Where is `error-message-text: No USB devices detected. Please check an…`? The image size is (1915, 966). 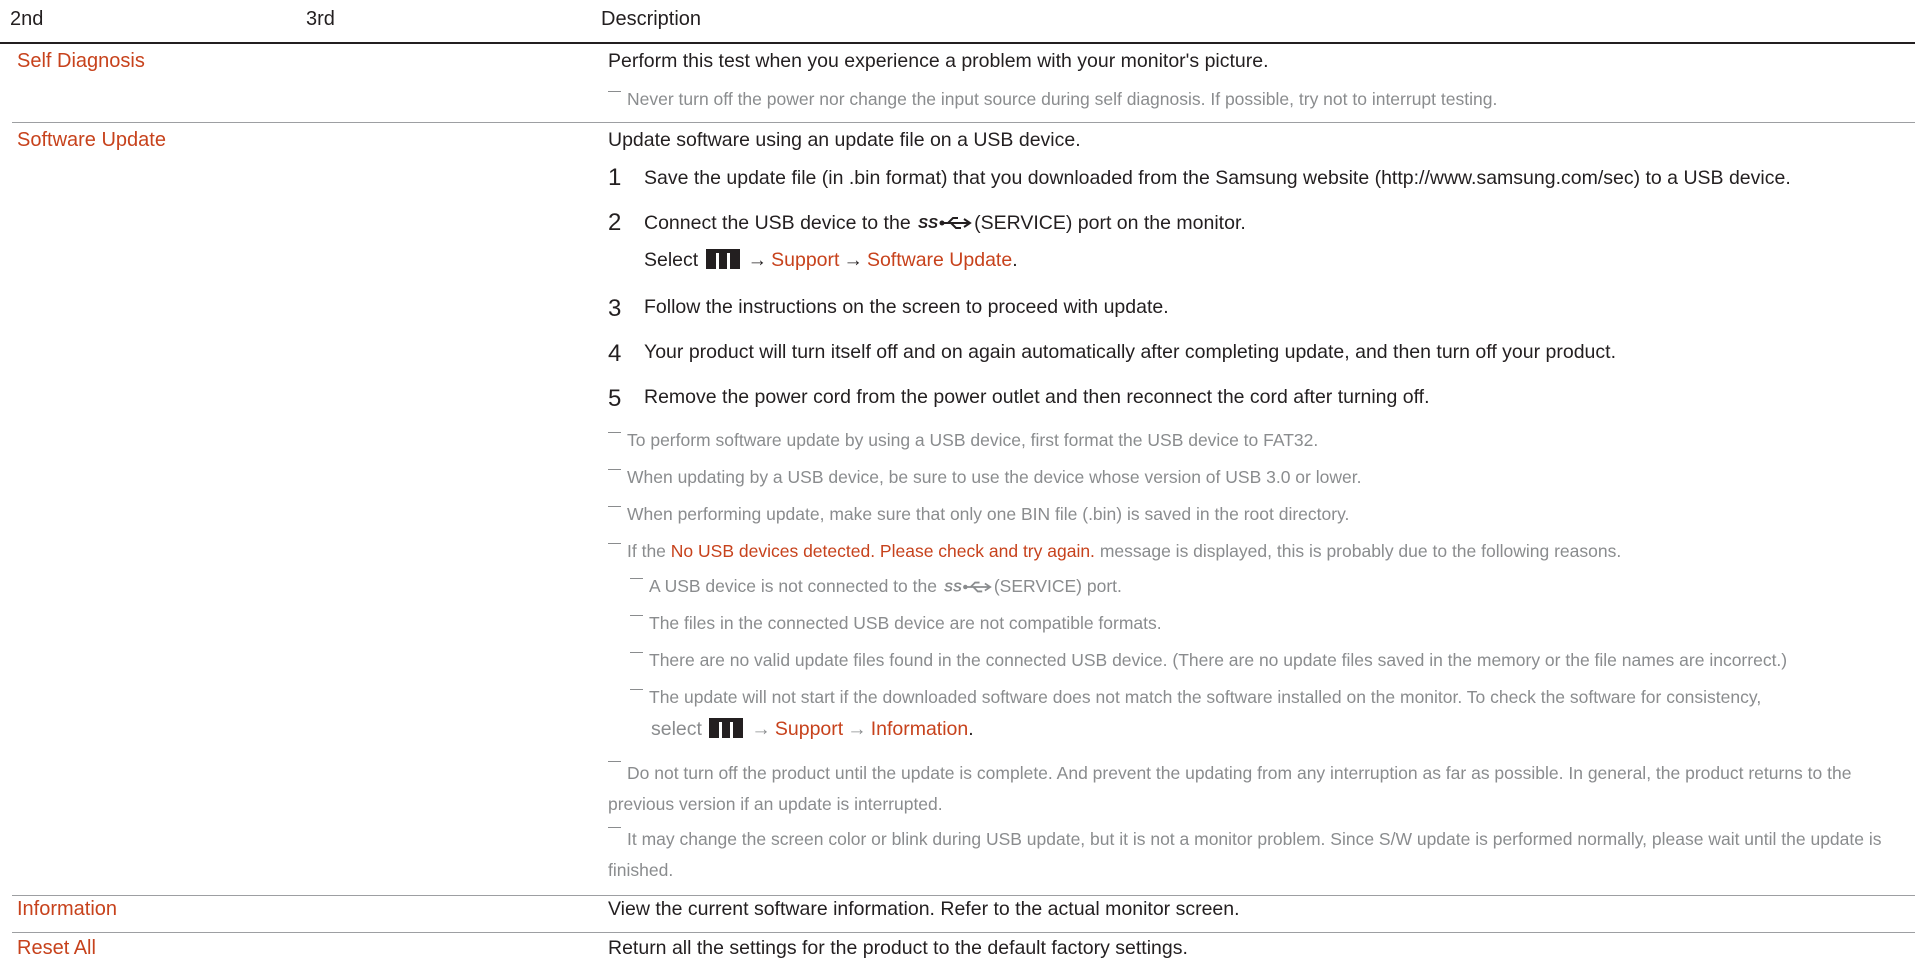
error-message-text: No USB devices detected. Please check an… is located at coordinates (882, 551).